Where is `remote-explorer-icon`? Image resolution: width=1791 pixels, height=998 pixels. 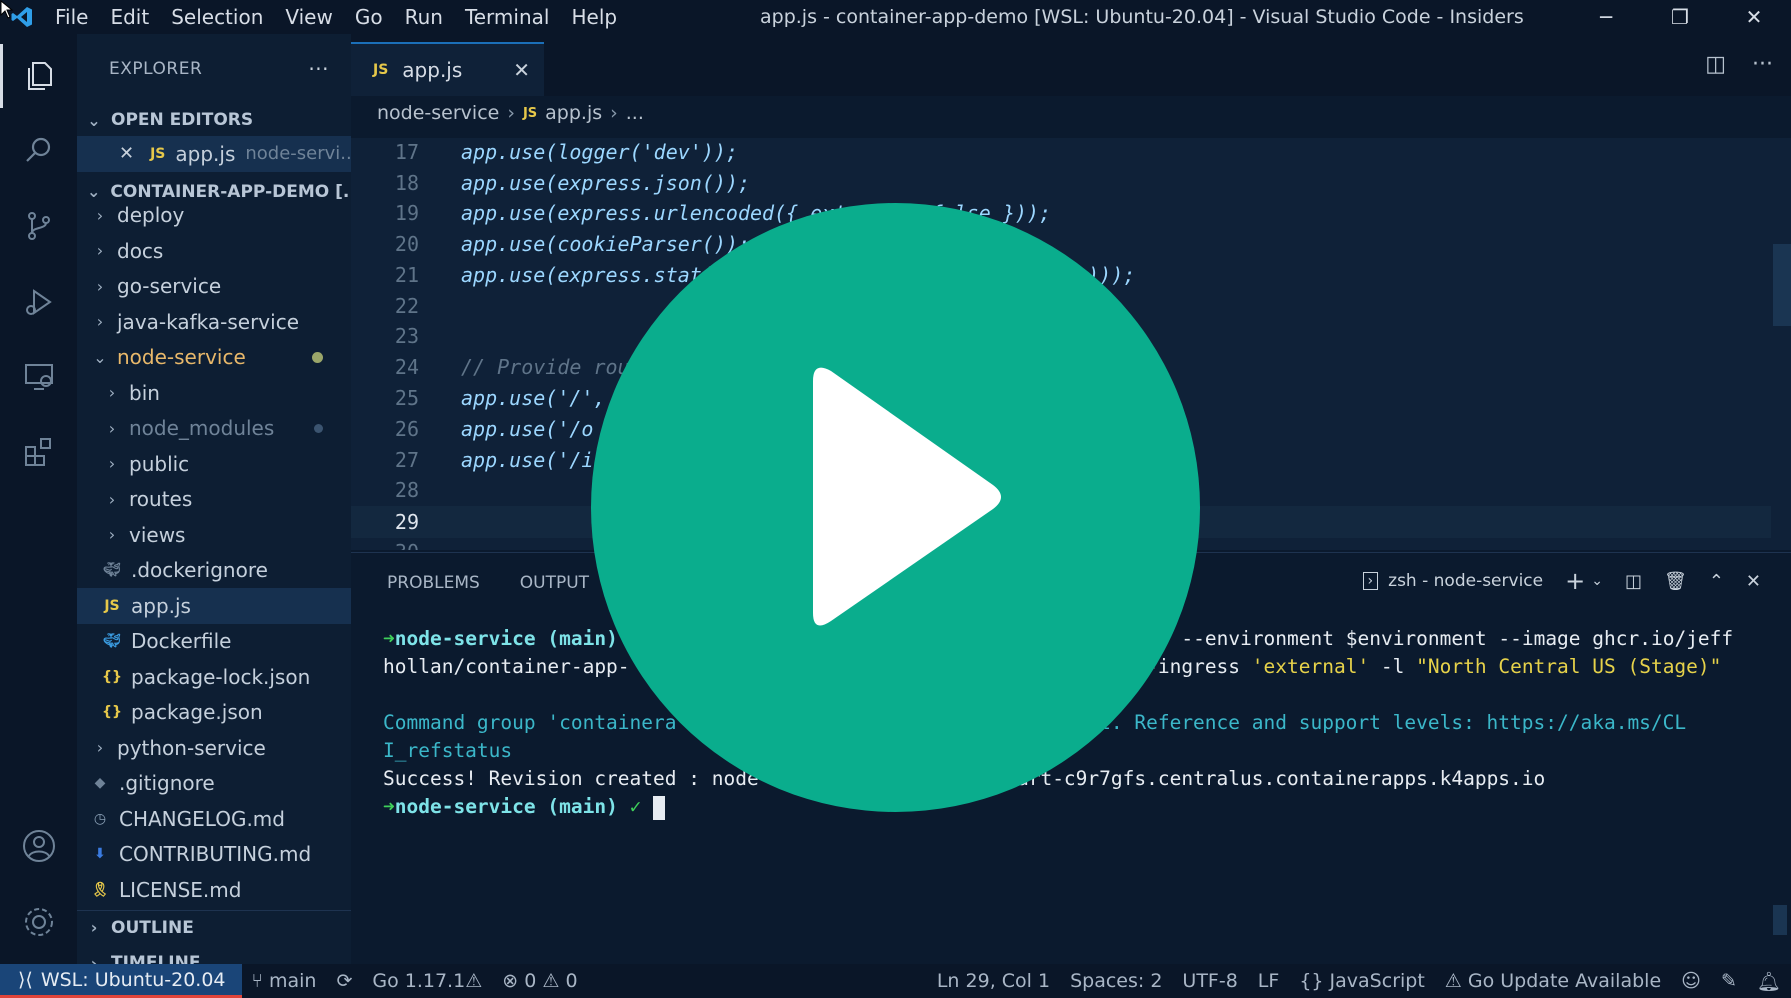 remote-explorer-icon is located at coordinates (38, 376).